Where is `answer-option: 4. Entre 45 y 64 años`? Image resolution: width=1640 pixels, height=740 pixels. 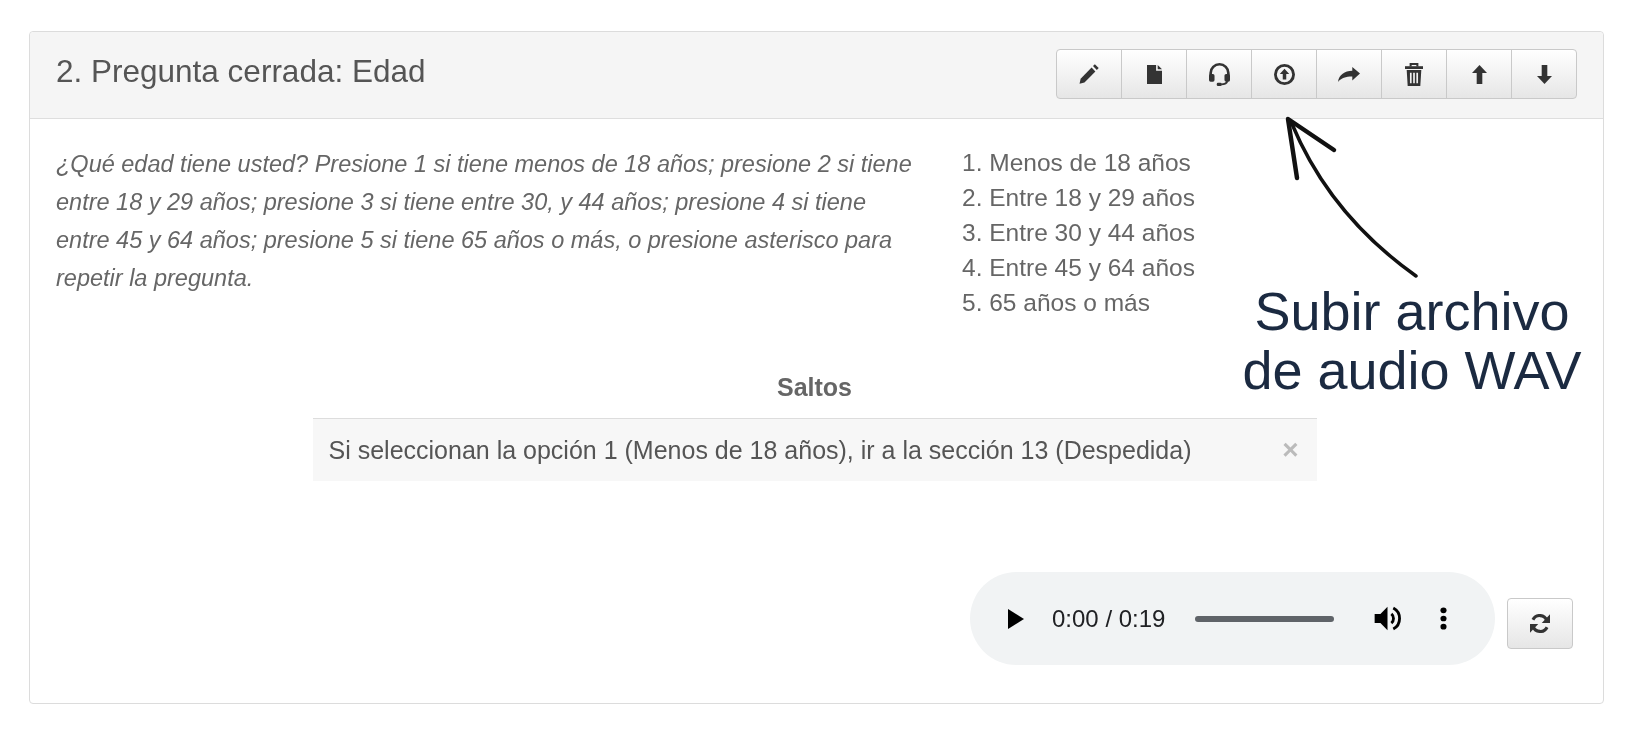 answer-option: 4. Entre 45 y 64 años is located at coordinates (1078, 267).